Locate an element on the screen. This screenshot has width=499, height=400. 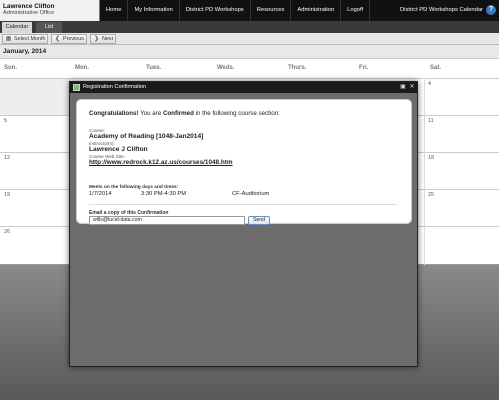
instructor-value: Lawrence J Clifton is located at coordinates (118, 149).